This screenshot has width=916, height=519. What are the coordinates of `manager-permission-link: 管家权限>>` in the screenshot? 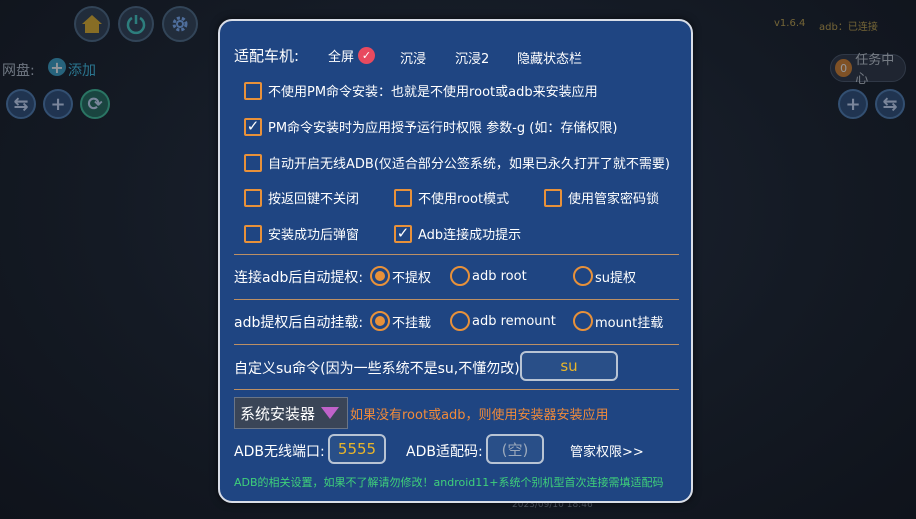 It's located at (607, 450).